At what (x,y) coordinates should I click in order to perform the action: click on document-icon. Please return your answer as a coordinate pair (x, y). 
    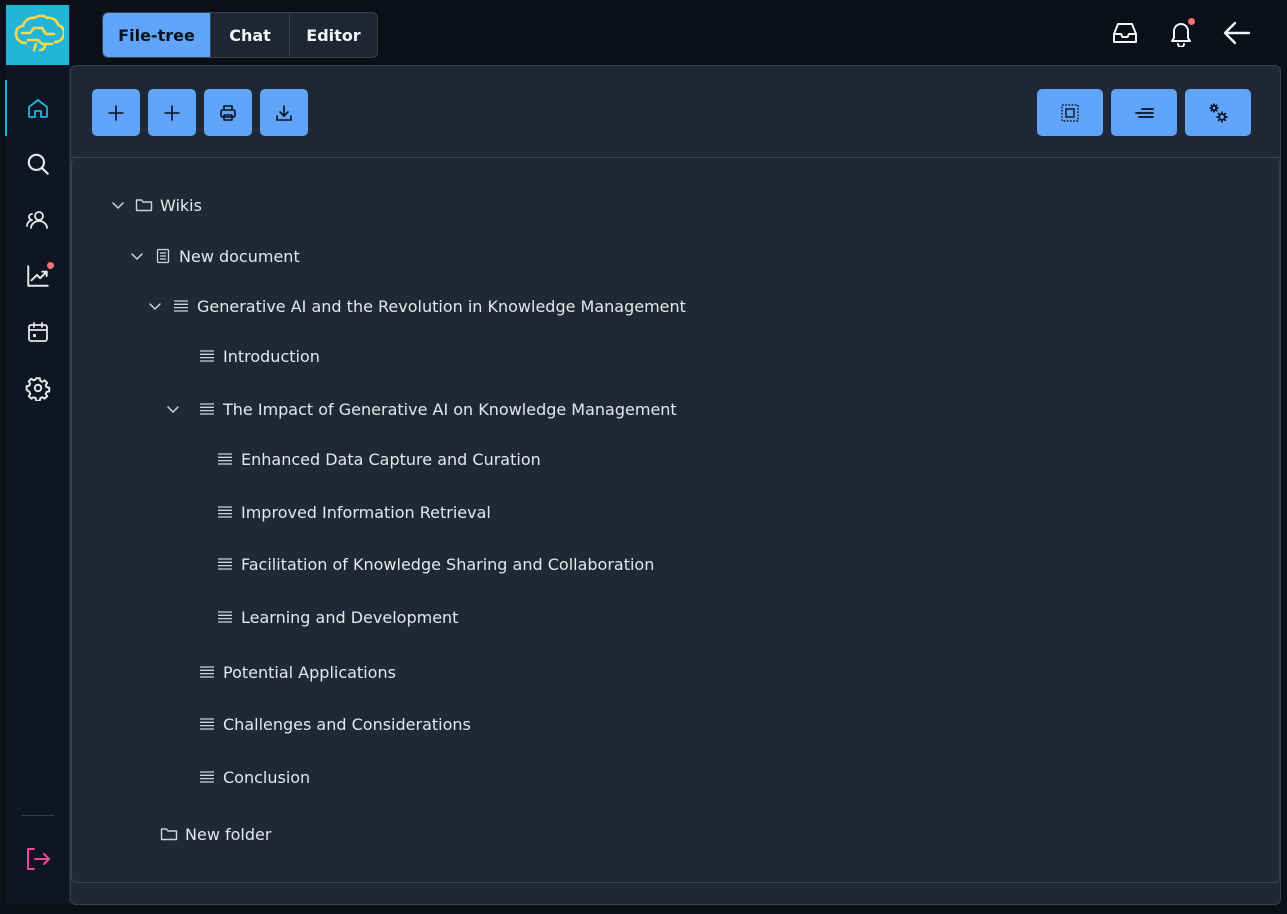
    Looking at the image, I should click on (163, 256).